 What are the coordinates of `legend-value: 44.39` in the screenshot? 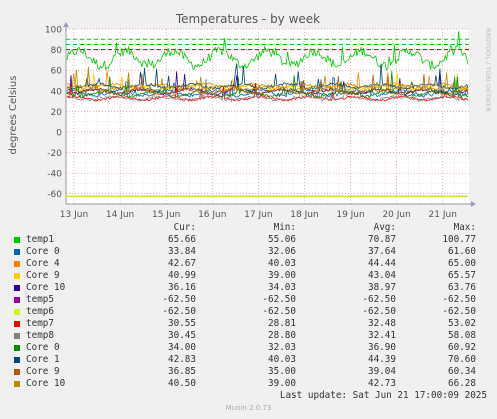 It's located at (382, 359).